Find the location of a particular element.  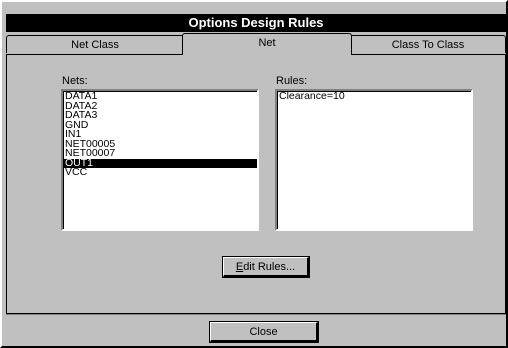

tab-net: Net is located at coordinates (267, 44).